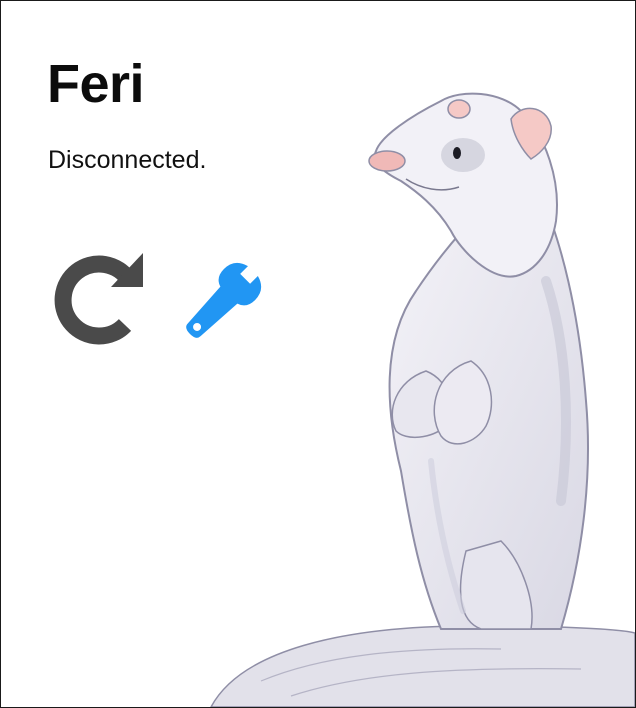 The height and width of the screenshot is (708, 636). What do you see at coordinates (96, 84) in the screenshot?
I see `app-title: Feri` at bounding box center [96, 84].